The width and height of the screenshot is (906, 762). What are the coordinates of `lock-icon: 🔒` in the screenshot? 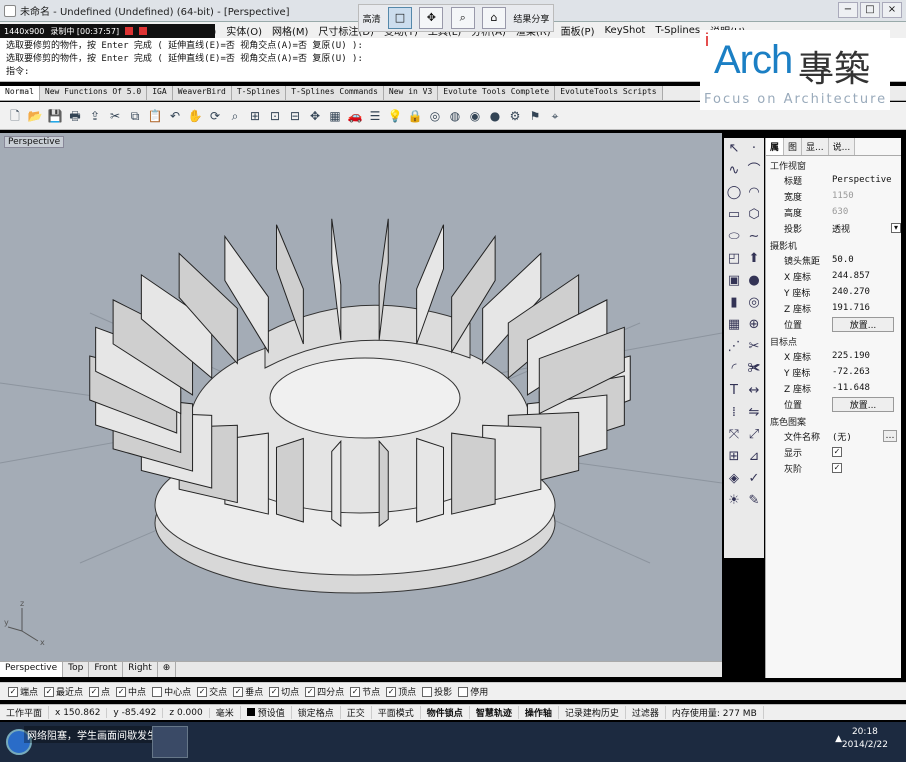 It's located at (415, 116).